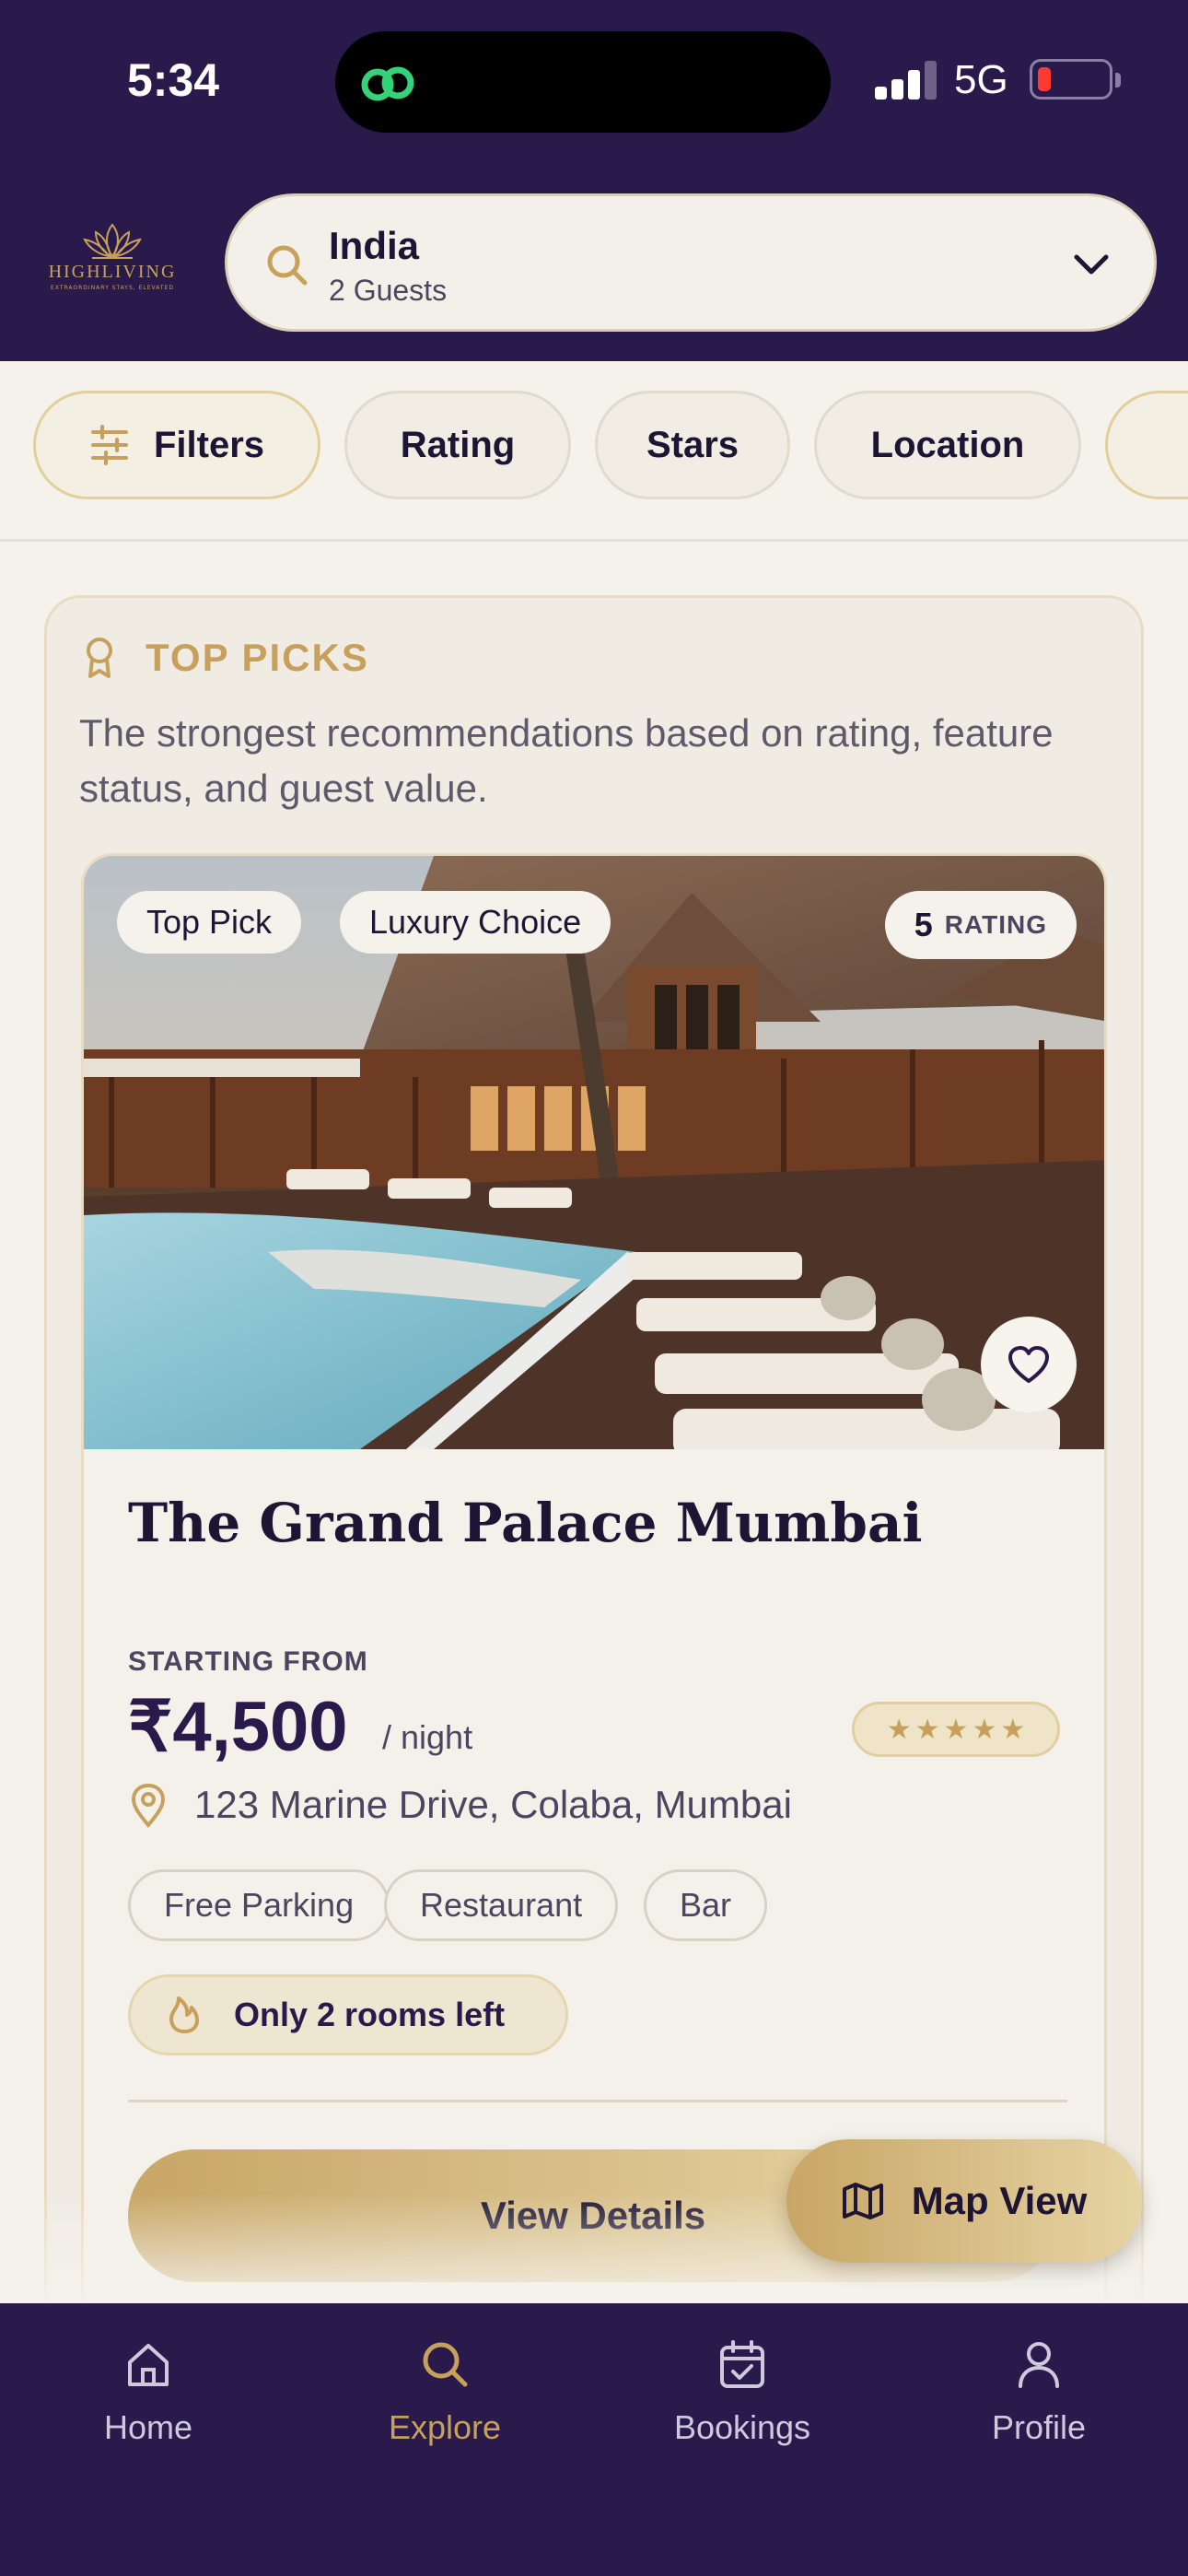 This screenshot has height=2576, width=1188. I want to click on hotel-address: 123 Marine Drive, Colaba, Mumbai, so click(493, 1804).